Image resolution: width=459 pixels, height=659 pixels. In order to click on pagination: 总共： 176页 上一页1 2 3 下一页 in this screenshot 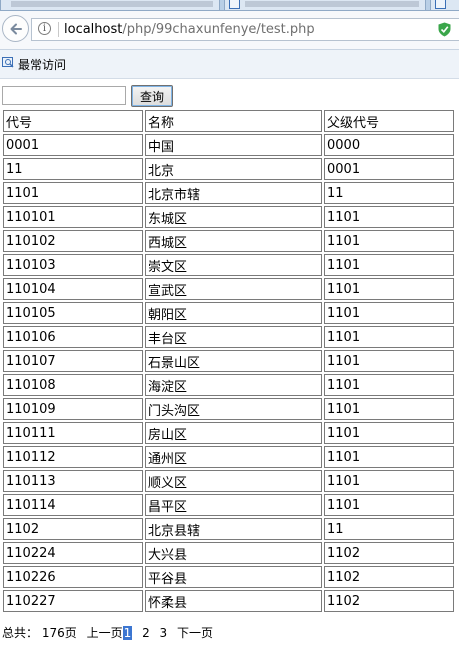, I will do `click(107, 632)`.